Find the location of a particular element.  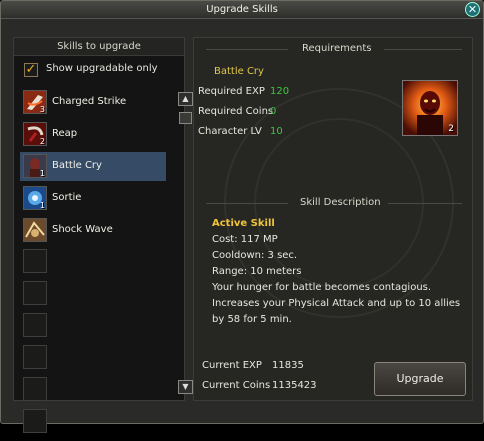

show-upgradable-checkbox: ✓ is located at coordinates (31, 70).